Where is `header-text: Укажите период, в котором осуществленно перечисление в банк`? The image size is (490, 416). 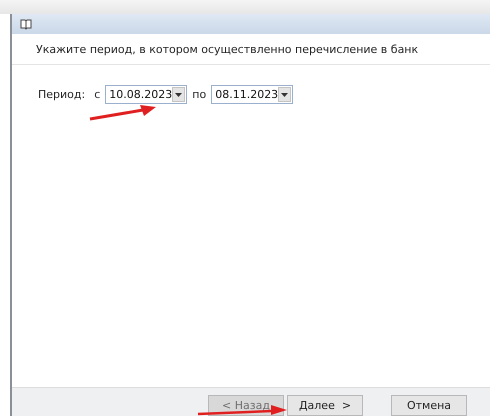
header-text: Укажите период, в котором осуществленно перечисление в банк is located at coordinates (227, 49).